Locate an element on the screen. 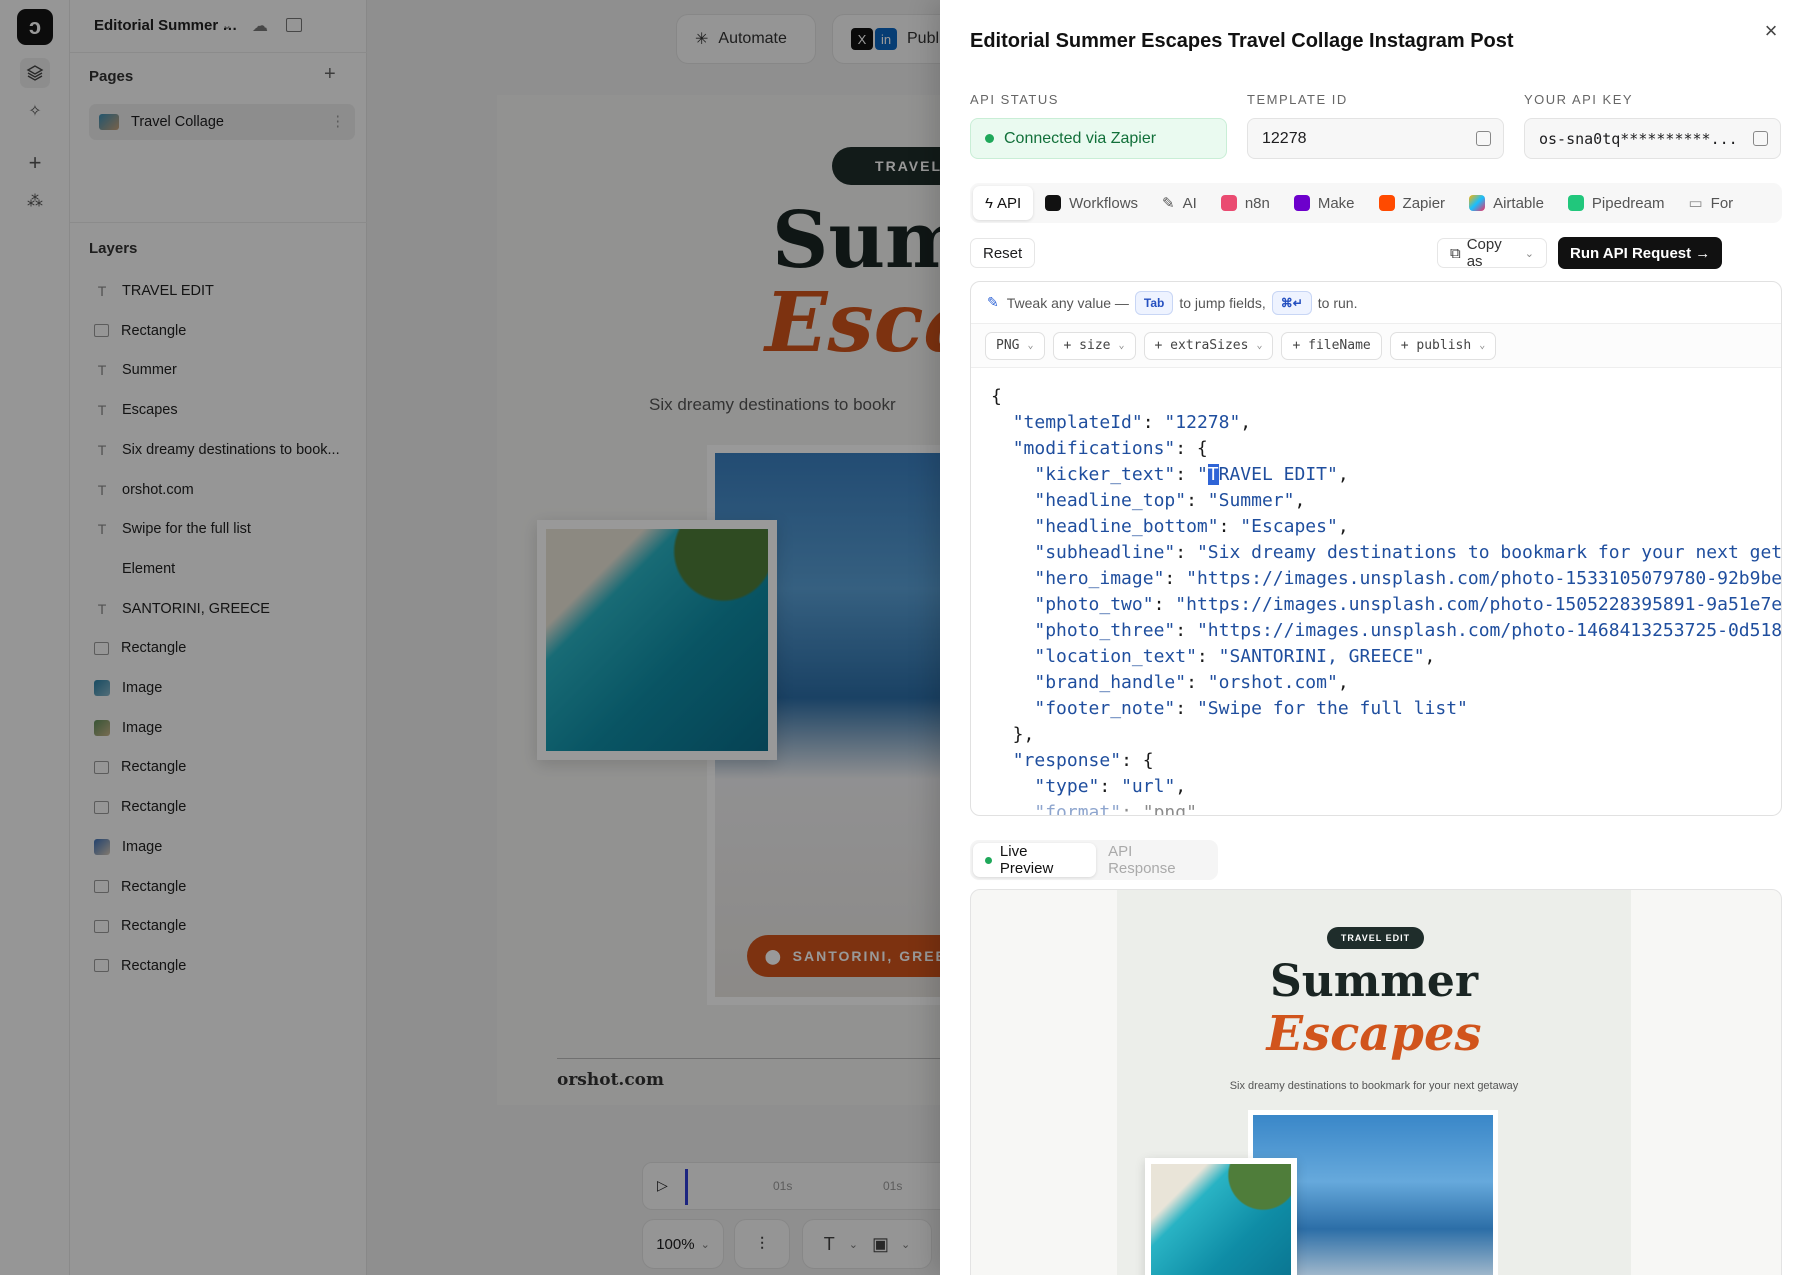 This screenshot has height=1275, width=1800. preview-headline-top: Summer is located at coordinates (1374, 981).